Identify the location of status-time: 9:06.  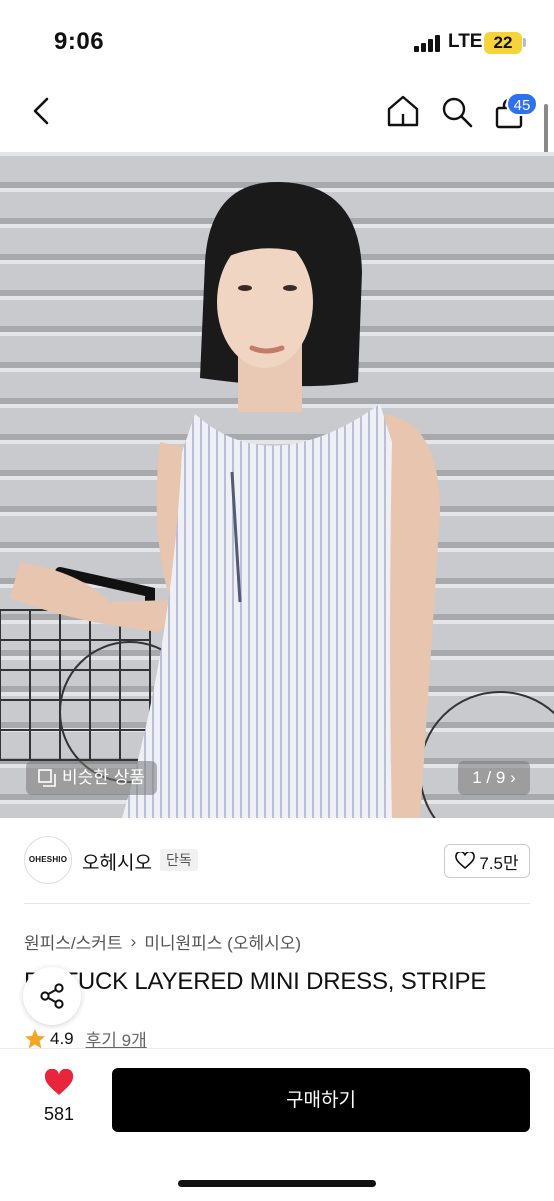
(79, 41).